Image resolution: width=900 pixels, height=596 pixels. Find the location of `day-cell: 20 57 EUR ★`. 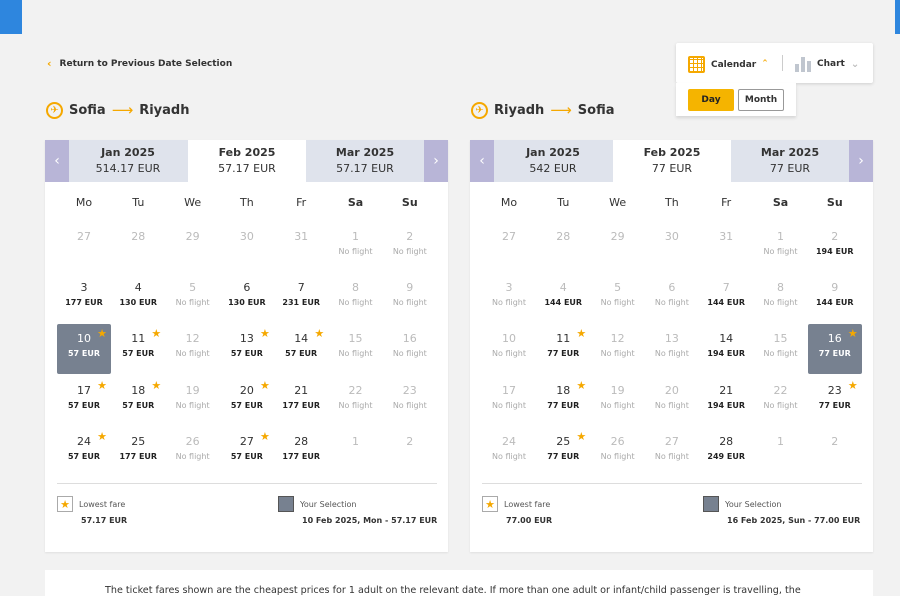

day-cell: 20 57 EUR ★ is located at coordinates (247, 401).